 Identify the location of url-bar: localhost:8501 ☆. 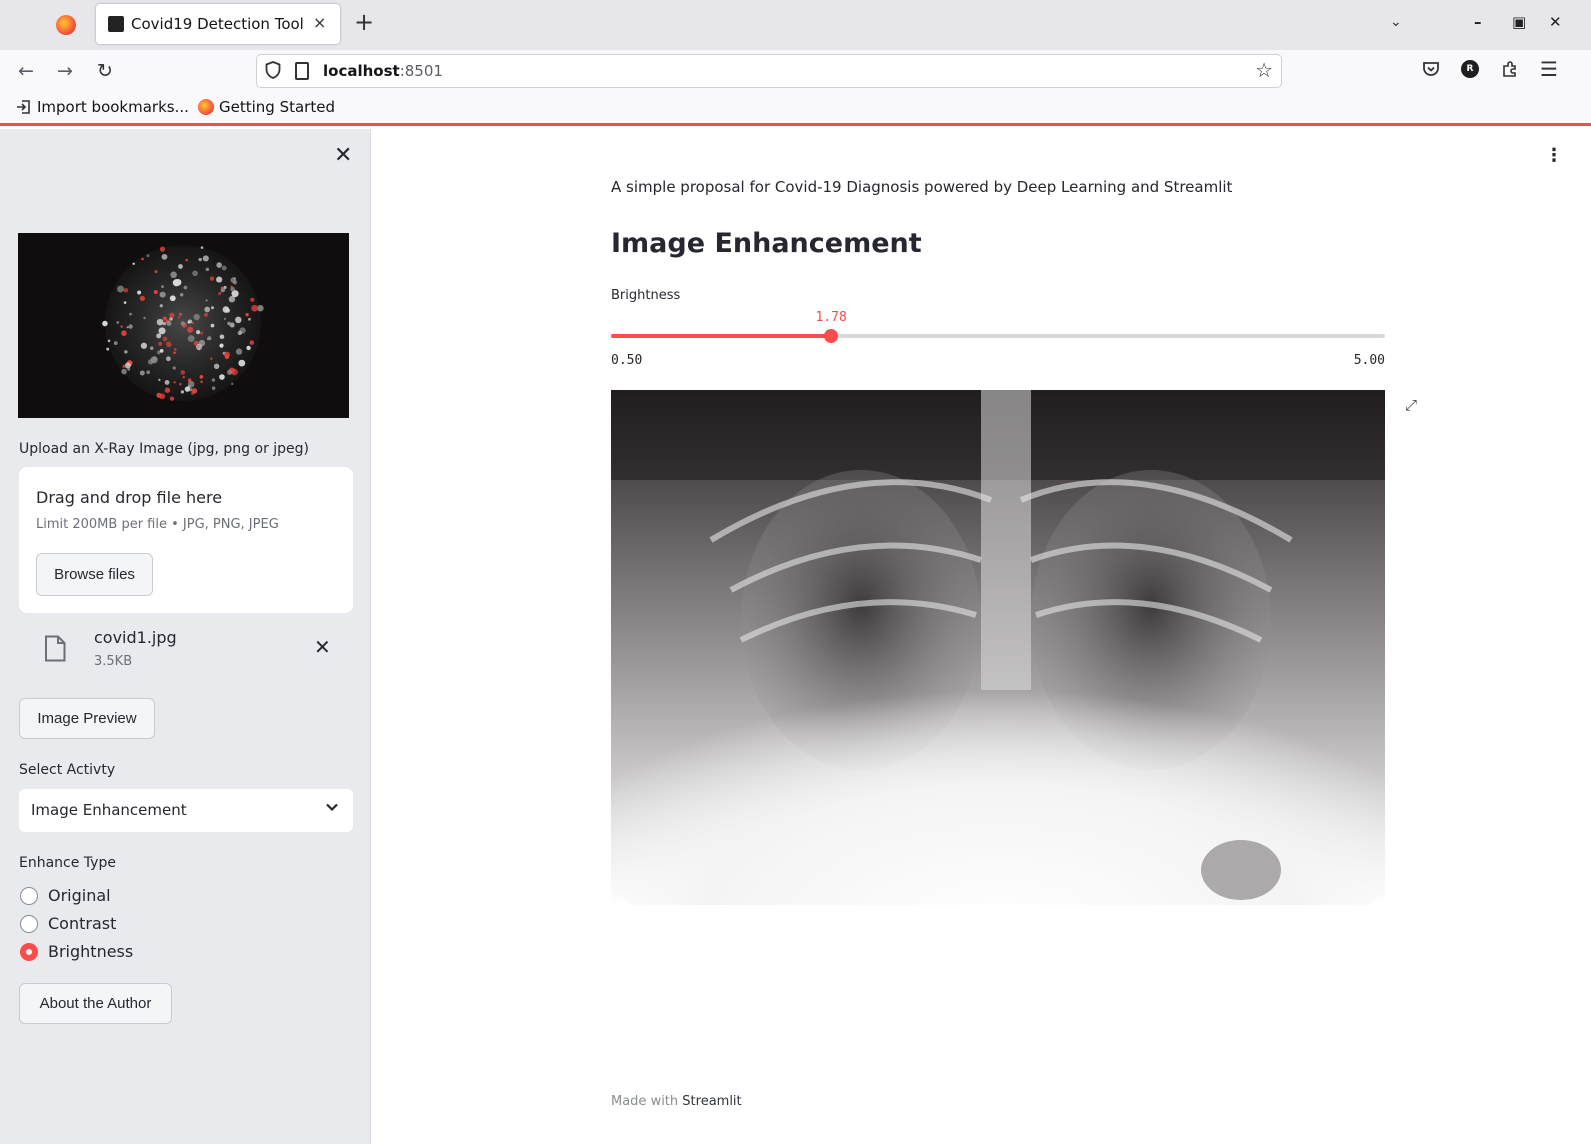
(769, 71).